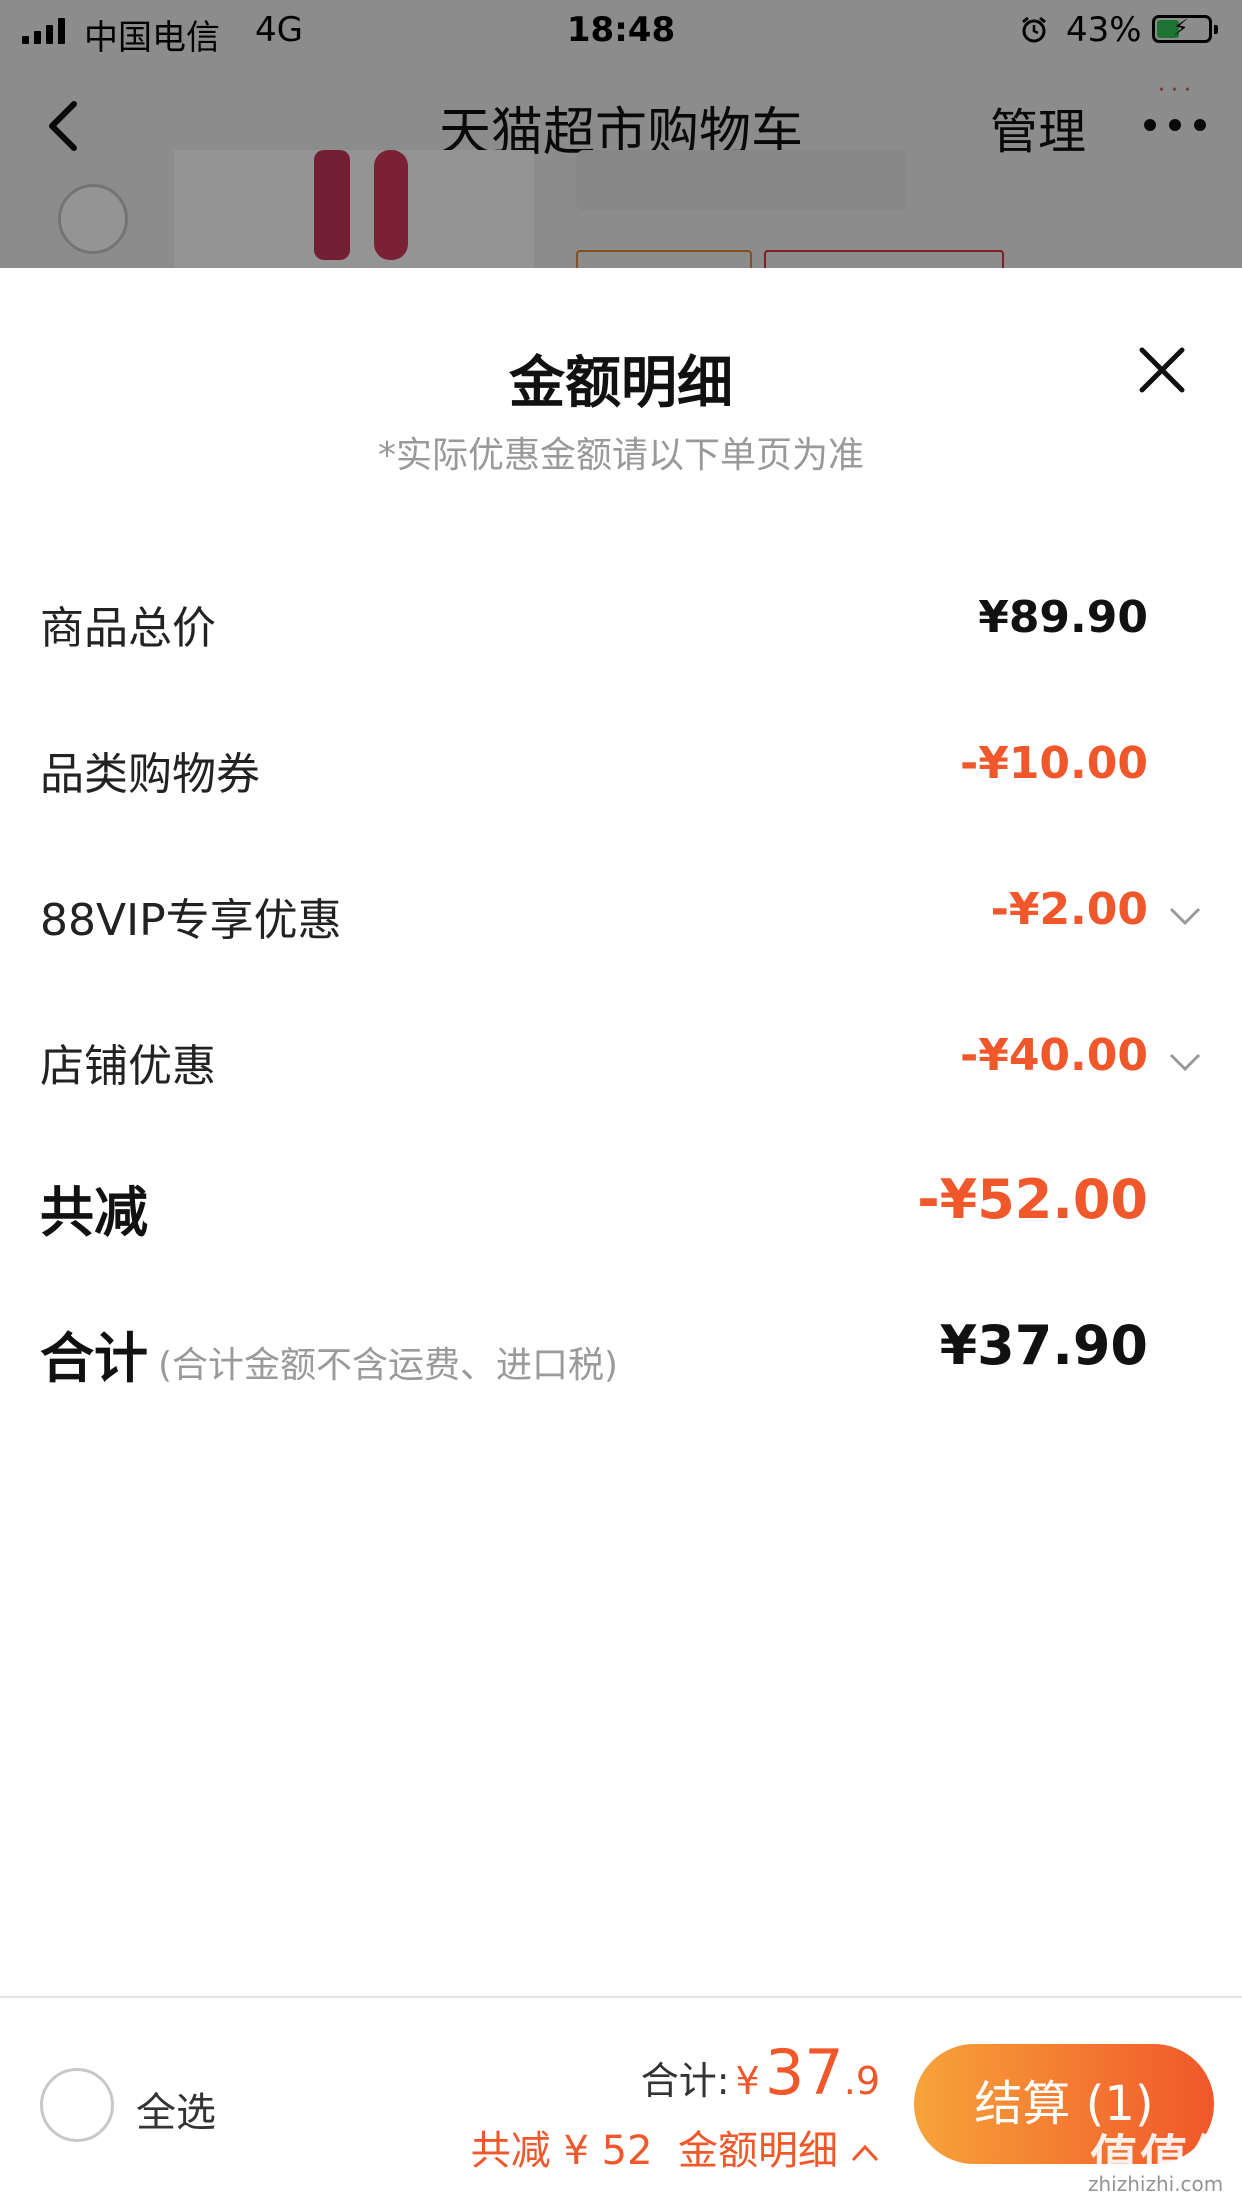  Describe the element at coordinates (621, 383) in the screenshot. I see `sheet-title: 金额明细` at that location.